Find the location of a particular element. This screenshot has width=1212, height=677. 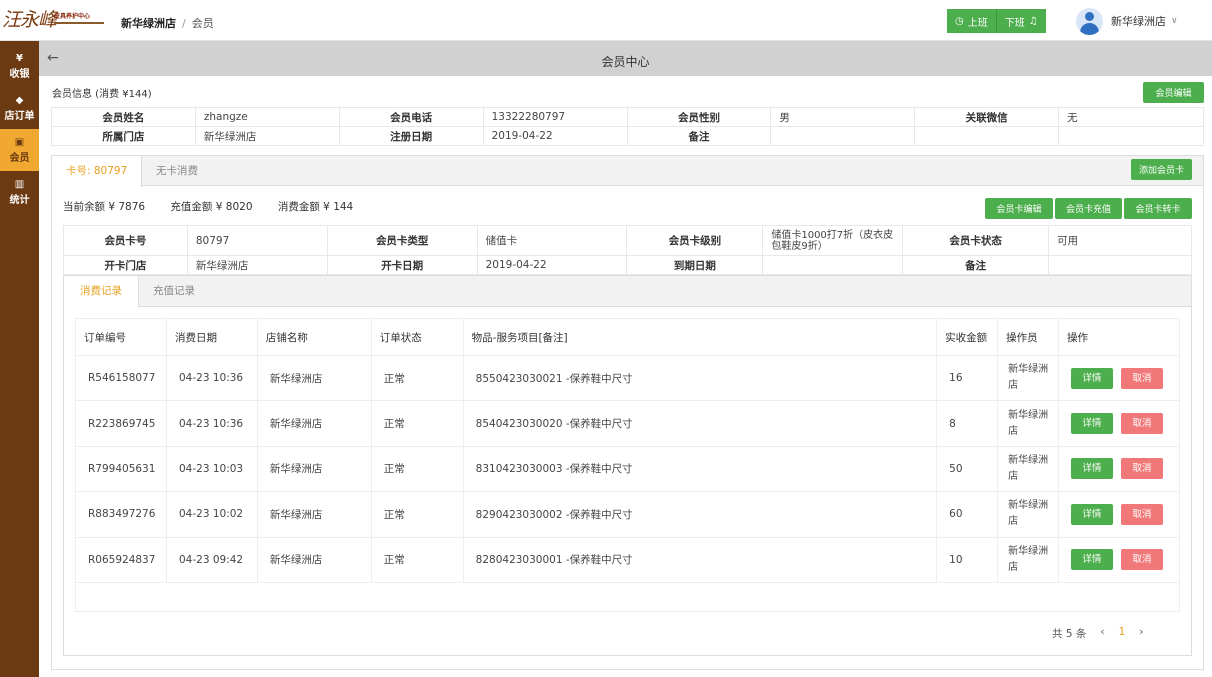

add-member-card-button: 添加会员卡 is located at coordinates (1161, 169).